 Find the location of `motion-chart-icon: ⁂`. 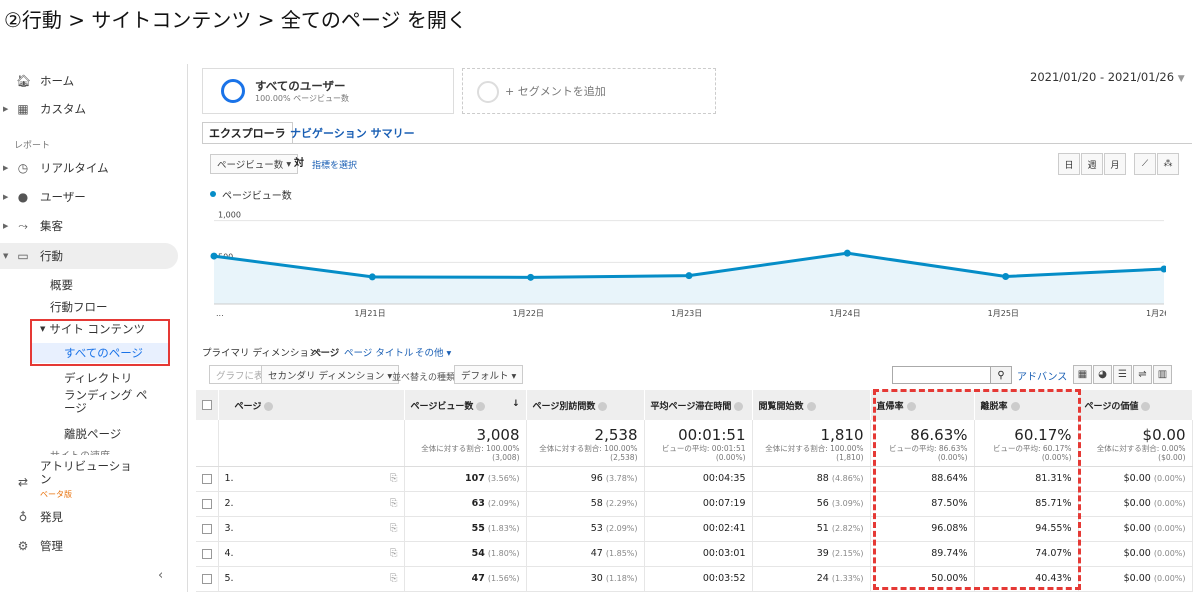

motion-chart-icon: ⁂ is located at coordinates (1168, 164).